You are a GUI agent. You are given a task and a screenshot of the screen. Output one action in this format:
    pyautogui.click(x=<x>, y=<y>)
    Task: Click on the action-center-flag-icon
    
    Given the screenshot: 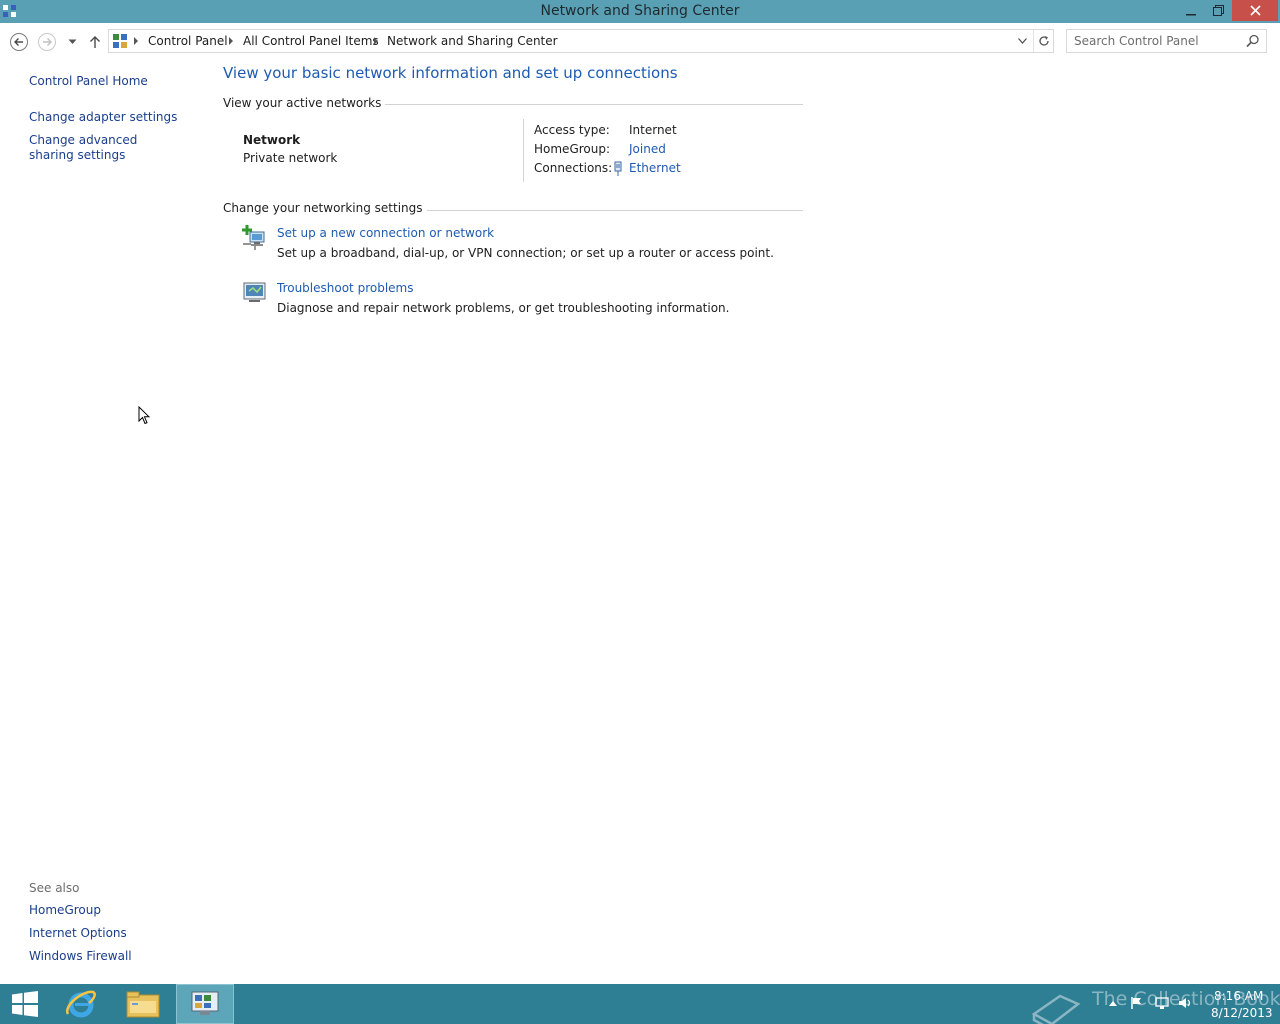 What is the action you would take?
    pyautogui.click(x=1137, y=1003)
    